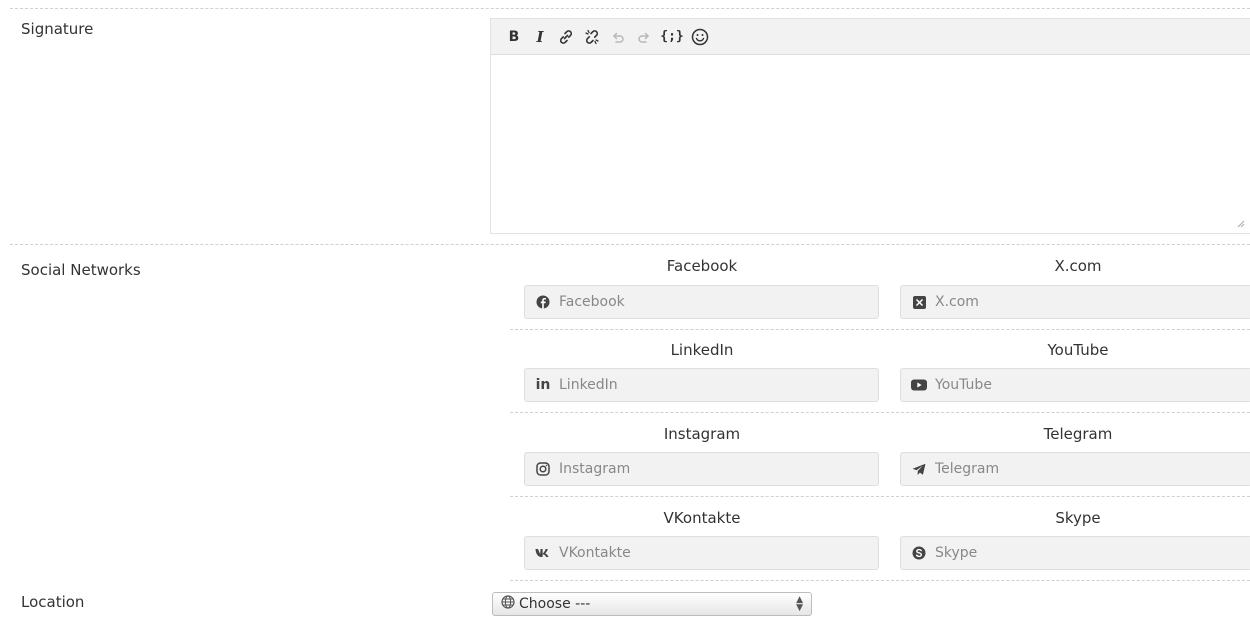  What do you see at coordinates (1075, 302) in the screenshot?
I see `x-input: X.com` at bounding box center [1075, 302].